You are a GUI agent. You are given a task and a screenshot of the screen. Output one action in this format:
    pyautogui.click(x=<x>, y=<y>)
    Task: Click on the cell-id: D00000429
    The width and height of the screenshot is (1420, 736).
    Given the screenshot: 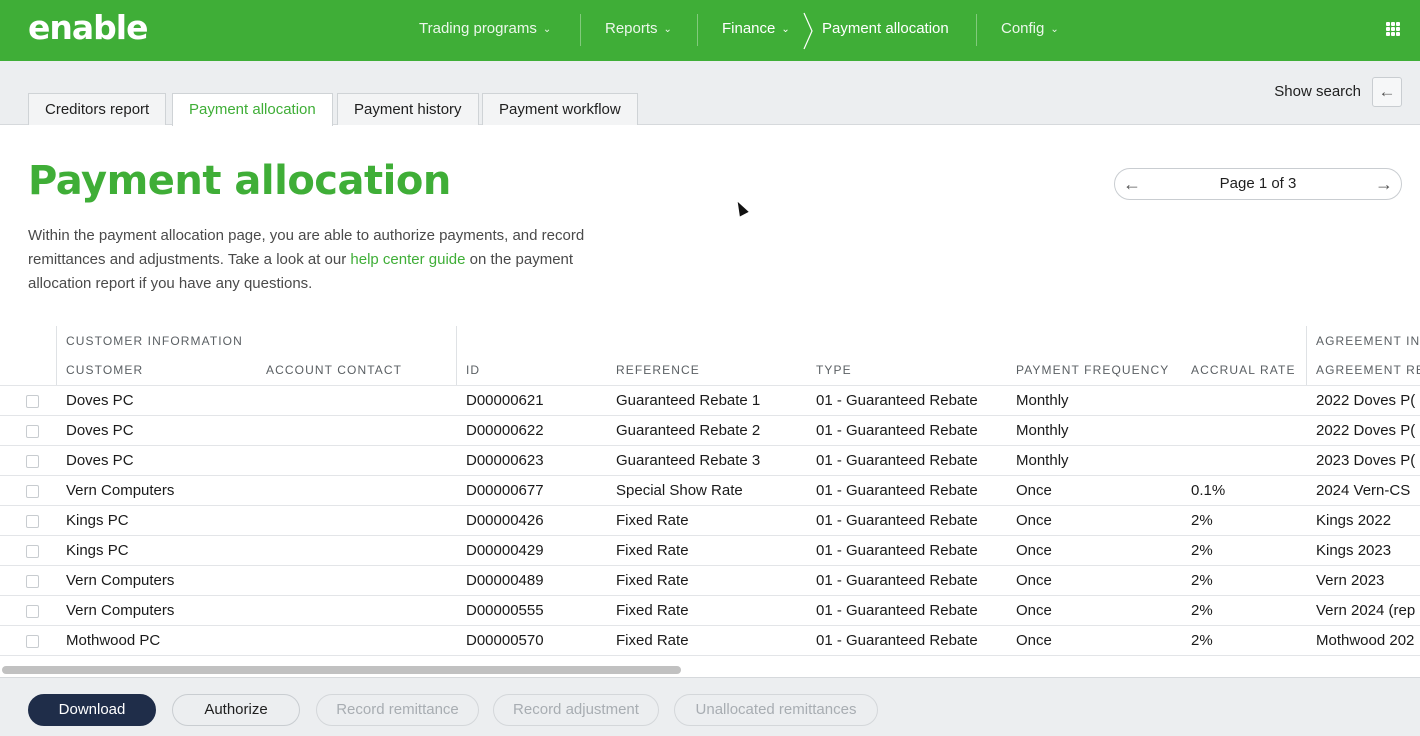 What is the action you would take?
    pyautogui.click(x=505, y=550)
    